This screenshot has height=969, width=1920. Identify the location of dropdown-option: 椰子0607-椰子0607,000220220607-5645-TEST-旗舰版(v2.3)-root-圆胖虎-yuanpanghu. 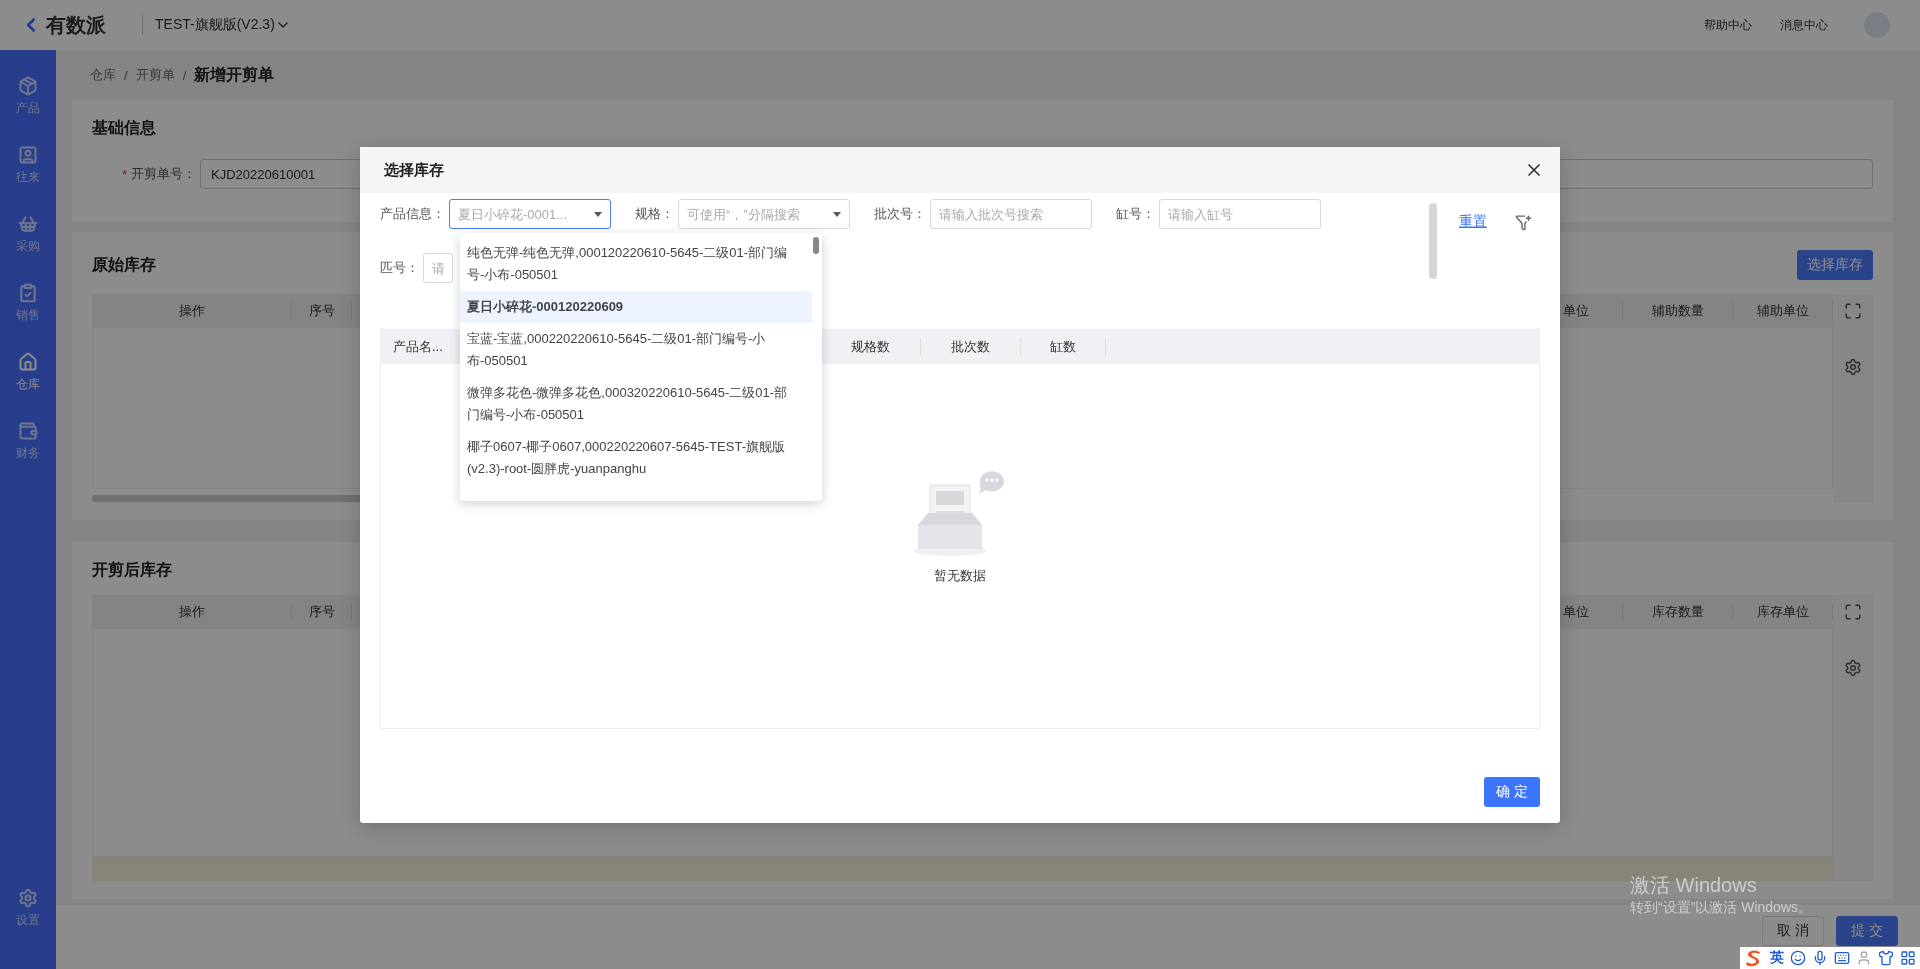
(636, 458).